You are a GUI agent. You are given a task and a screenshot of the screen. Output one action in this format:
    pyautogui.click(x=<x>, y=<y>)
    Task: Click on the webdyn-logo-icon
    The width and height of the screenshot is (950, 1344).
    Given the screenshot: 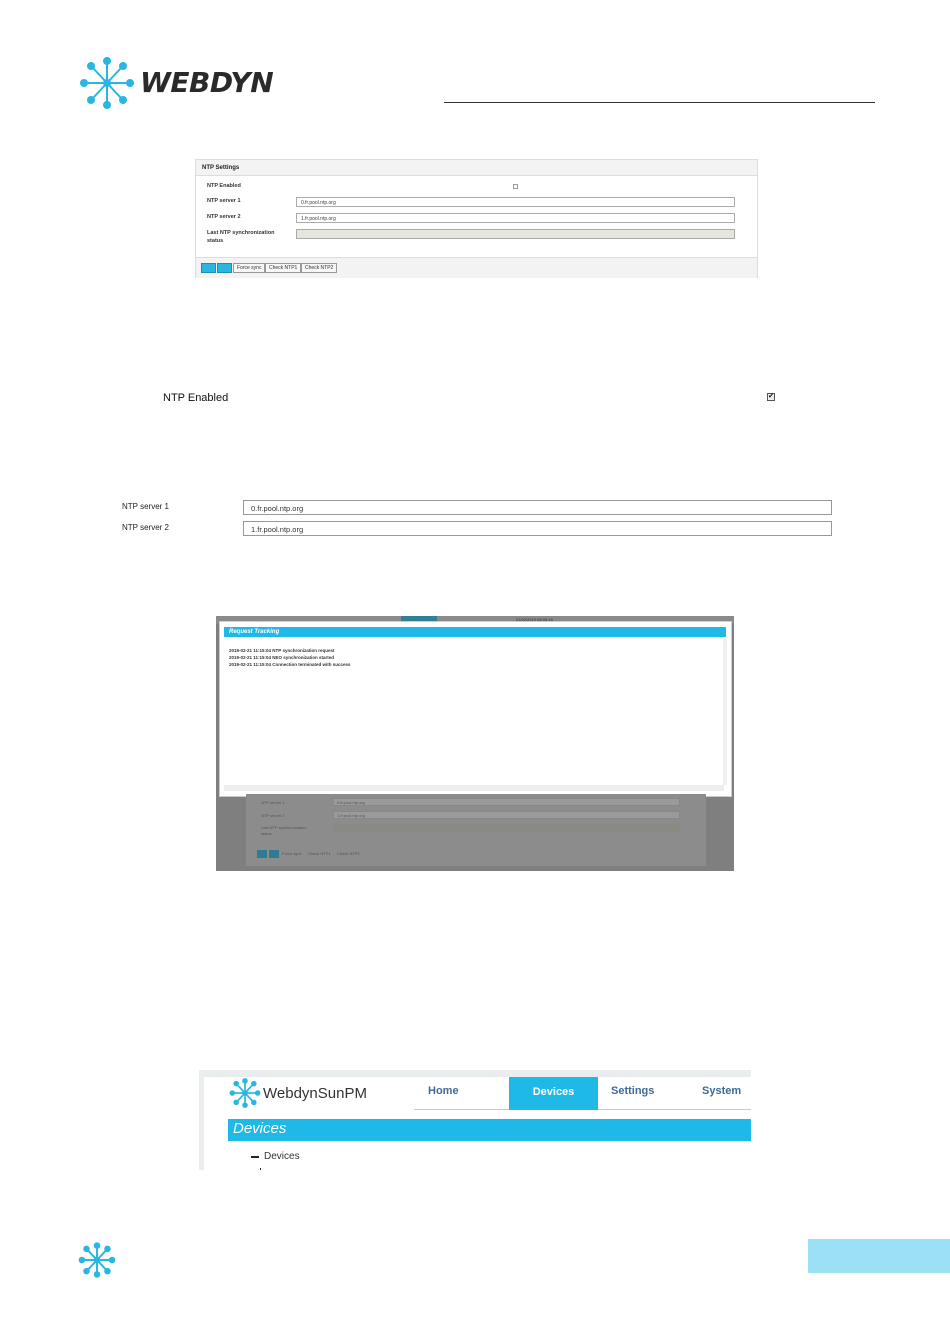 What is the action you would take?
    pyautogui.click(x=107, y=83)
    